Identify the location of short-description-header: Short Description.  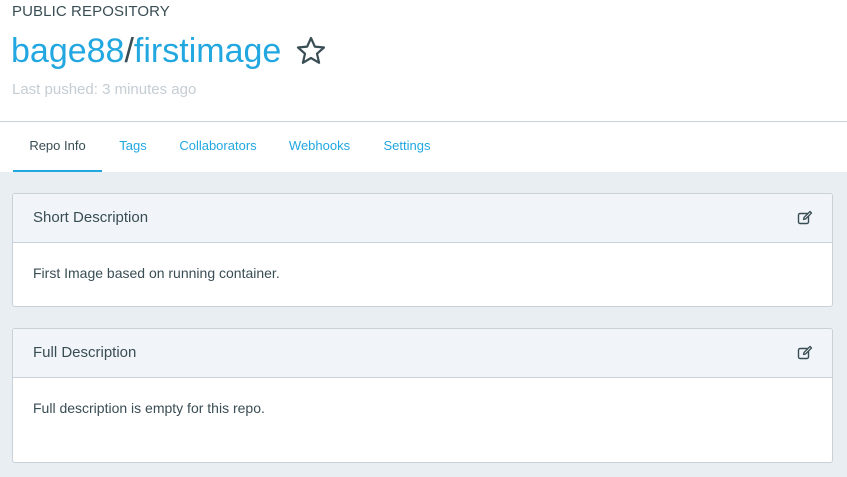
(422, 218).